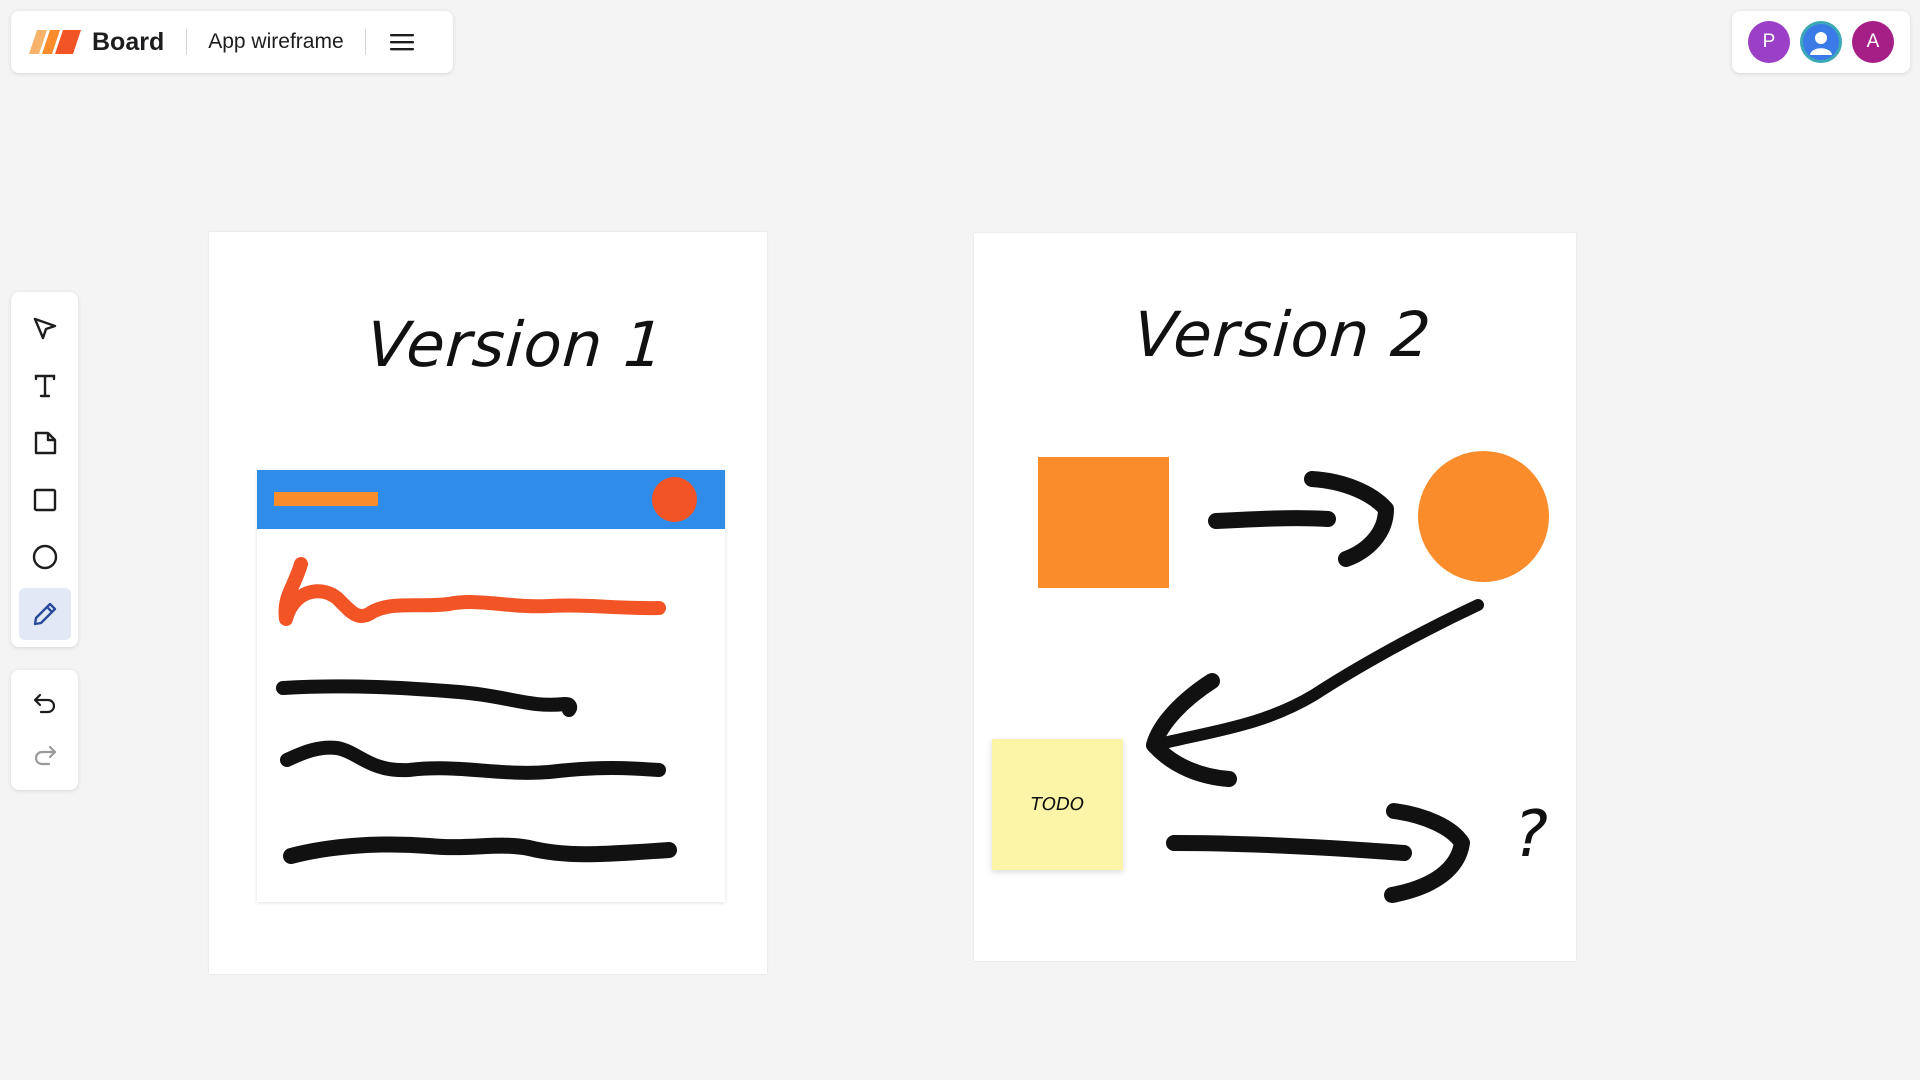  Describe the element at coordinates (1103, 522) in the screenshot. I see `orange-square-shape` at that location.